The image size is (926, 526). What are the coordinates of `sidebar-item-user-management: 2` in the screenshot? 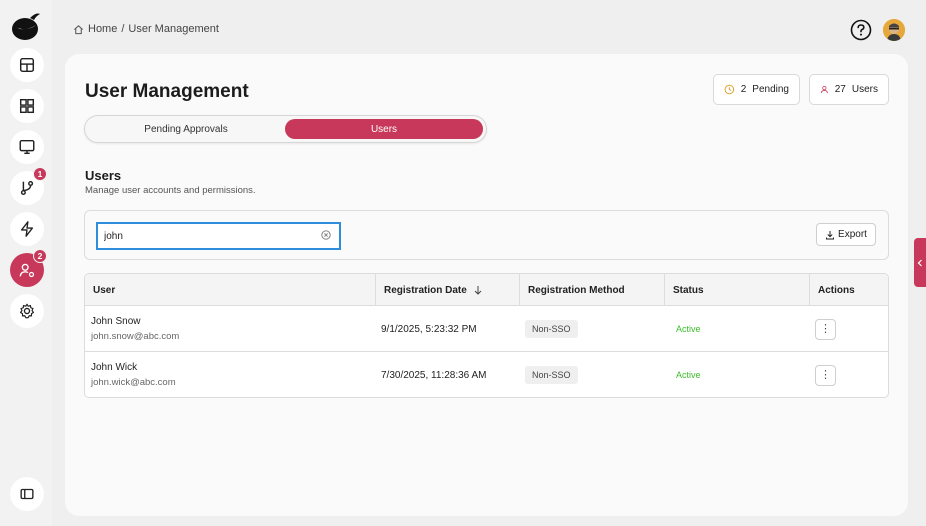 It's located at (28, 268).